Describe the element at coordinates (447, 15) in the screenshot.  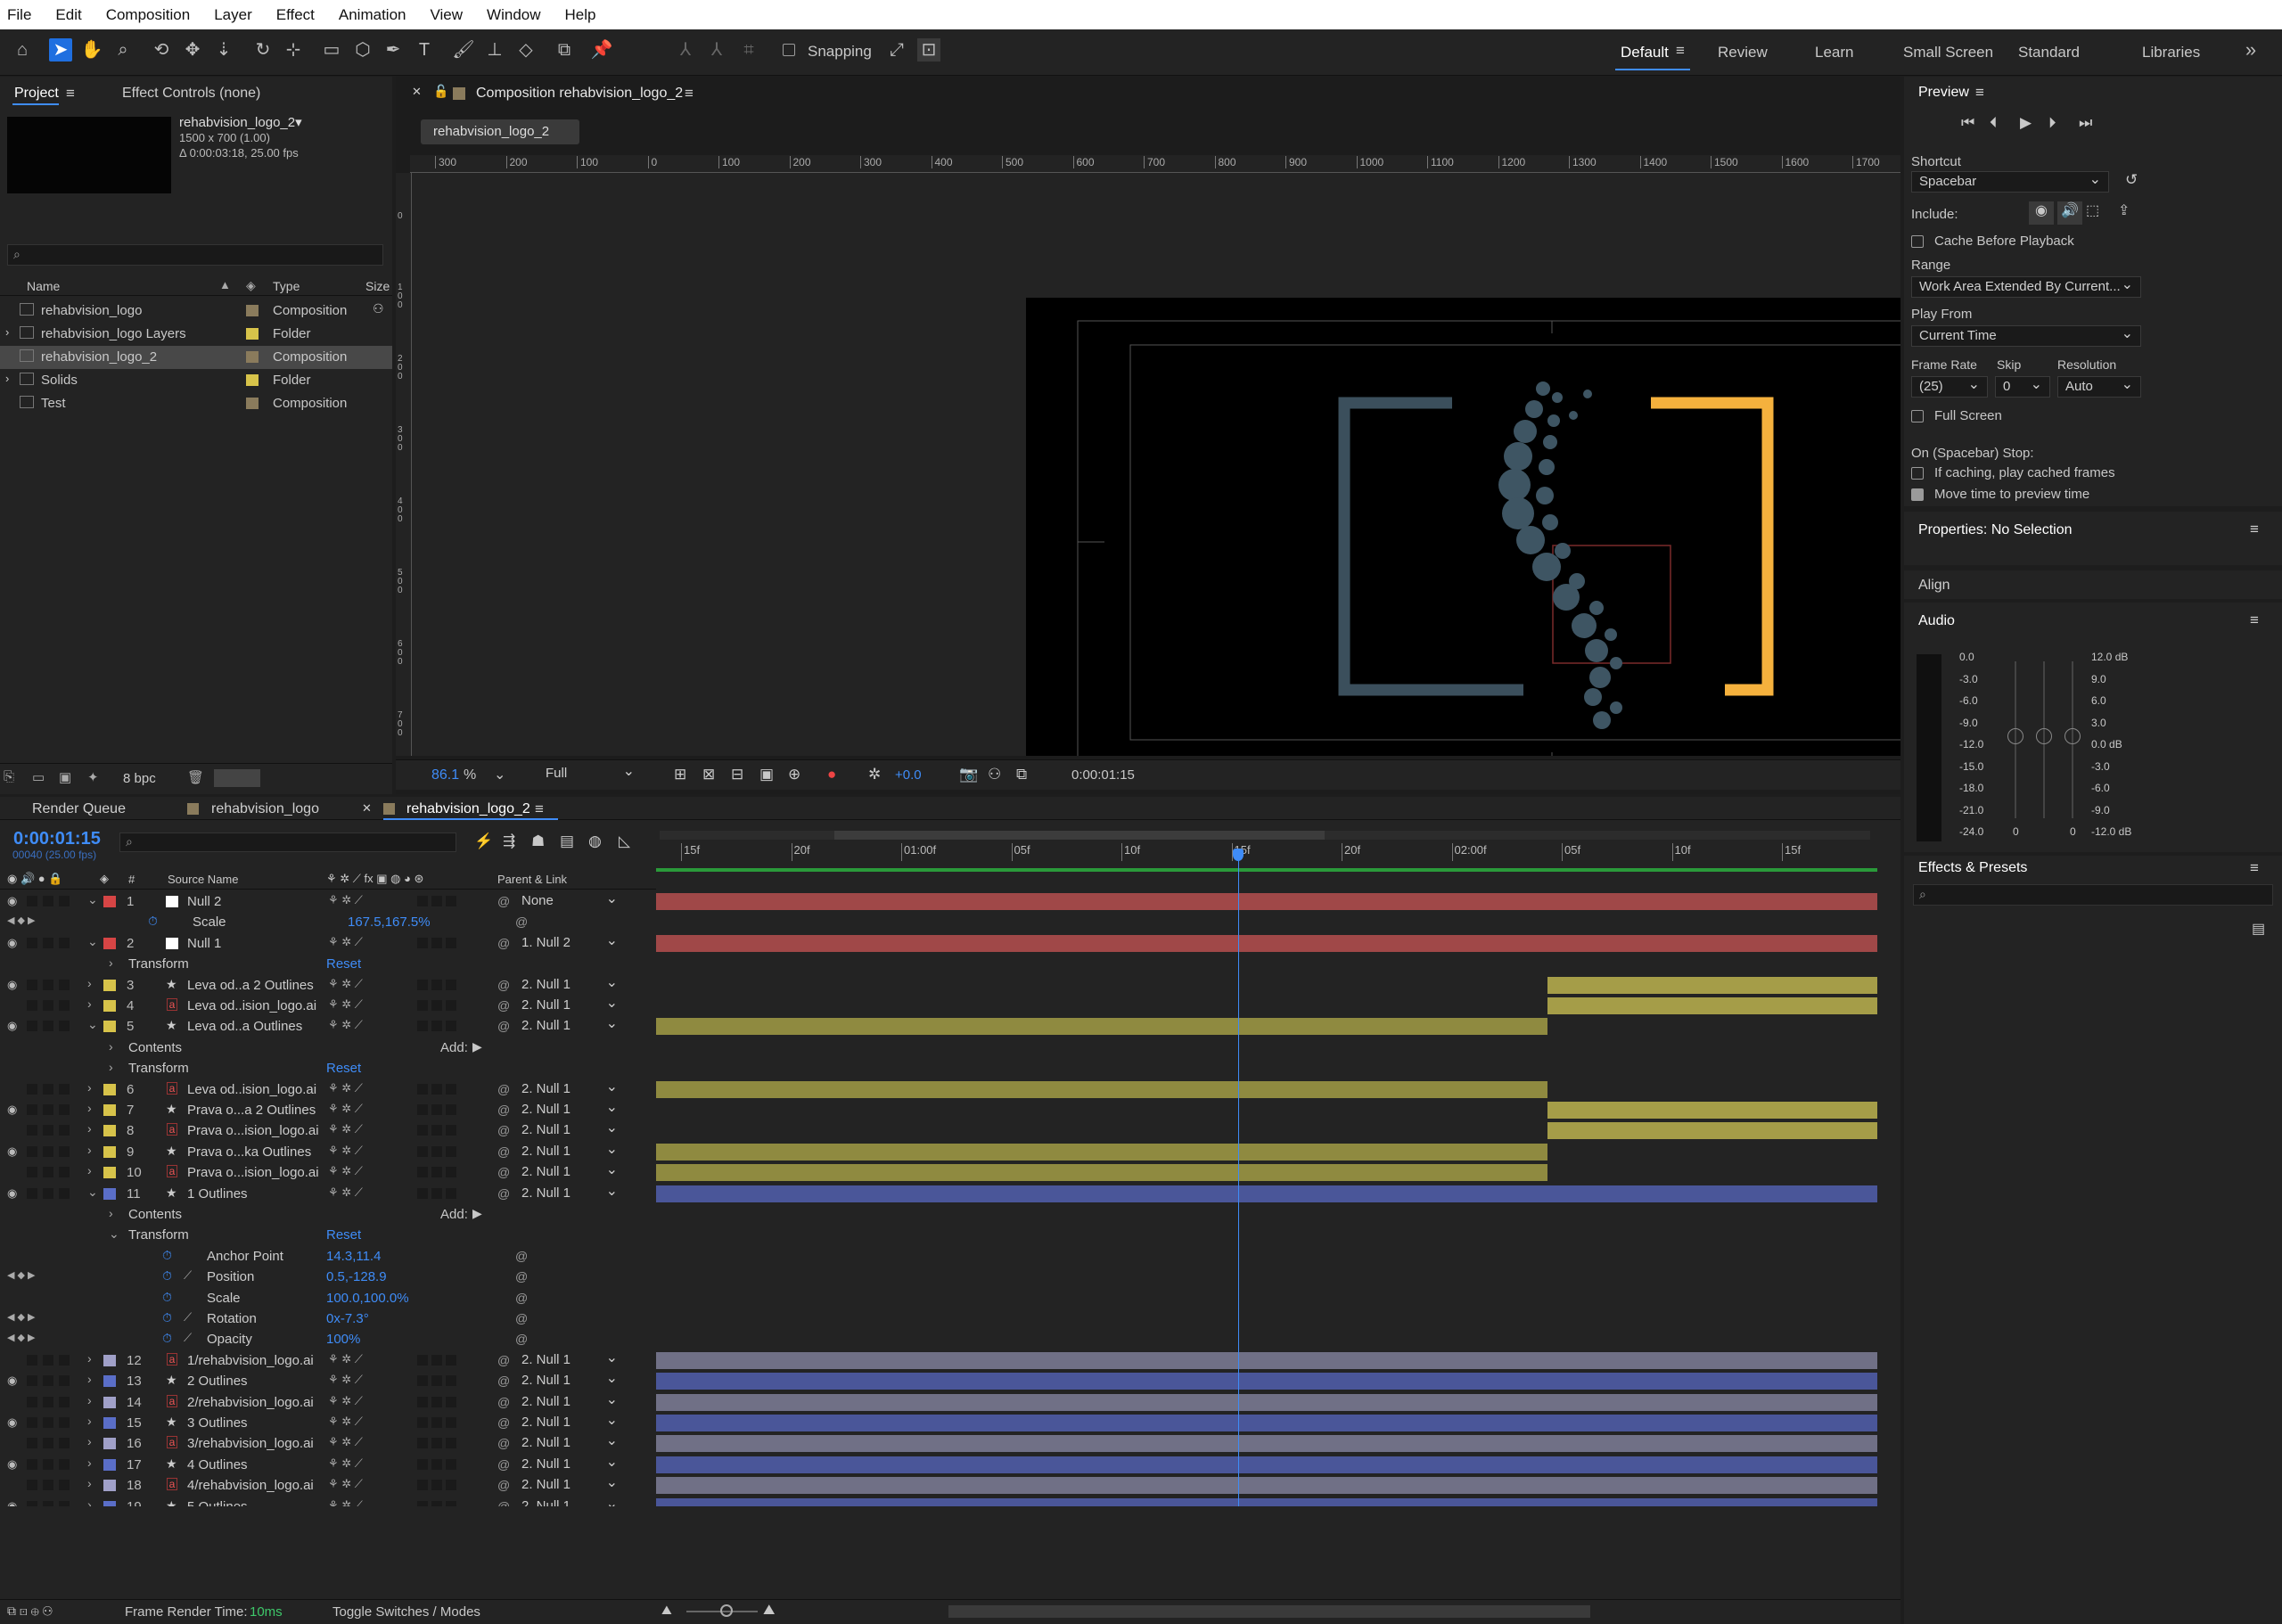
I see `menu-view: View` at that location.